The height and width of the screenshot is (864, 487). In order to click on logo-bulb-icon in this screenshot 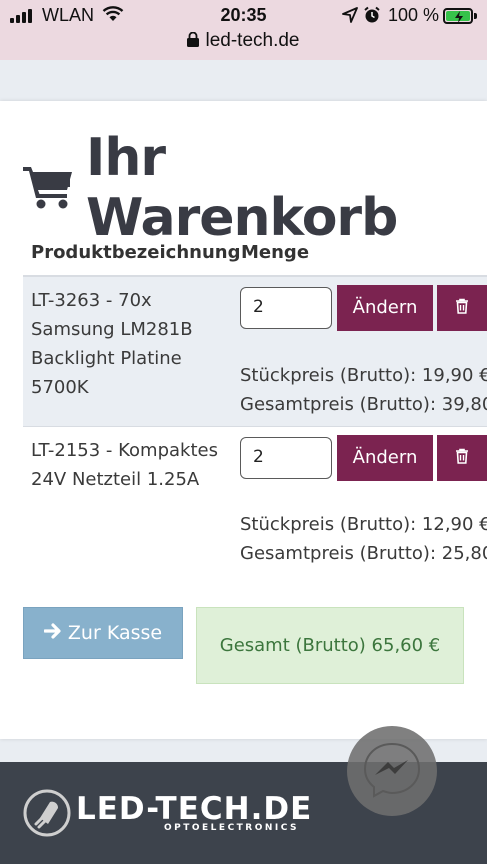, I will do `click(47, 815)`.